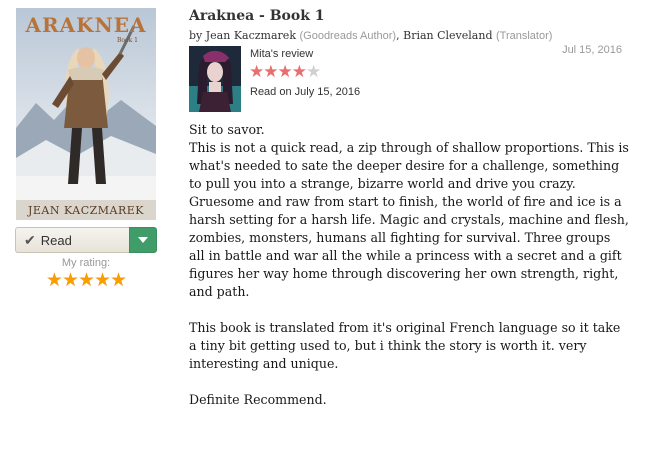  Describe the element at coordinates (313, 72) in the screenshot. I see `review-stars-empty: ★` at that location.